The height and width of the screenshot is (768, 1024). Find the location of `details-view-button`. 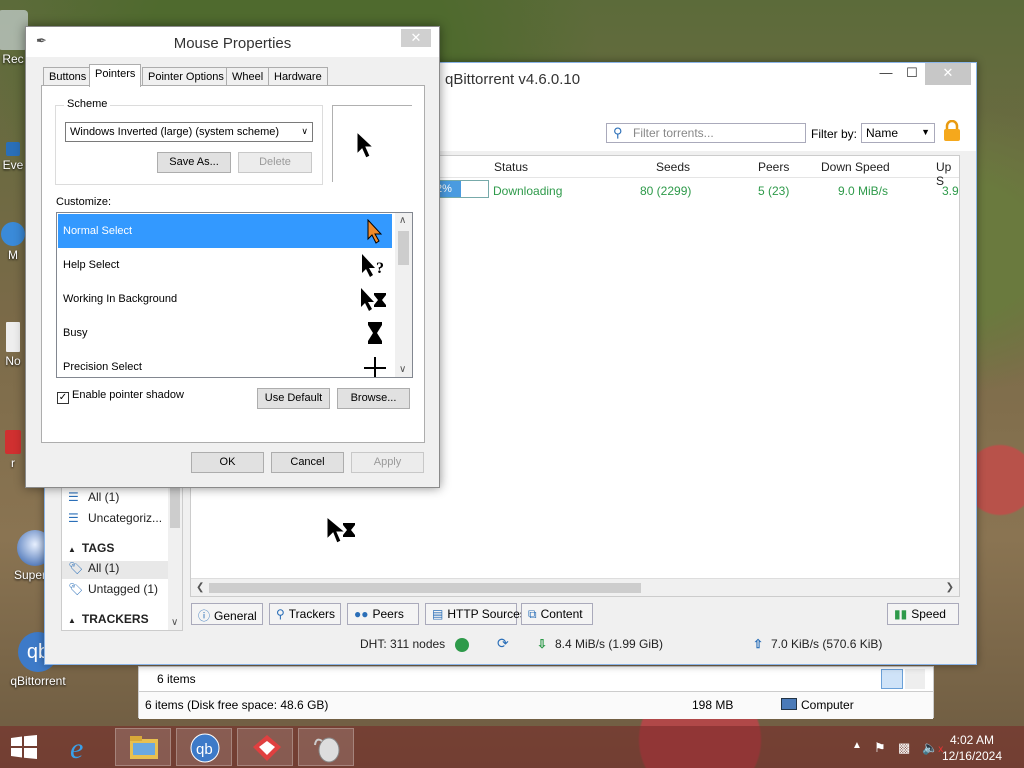

details-view-button is located at coordinates (892, 679).